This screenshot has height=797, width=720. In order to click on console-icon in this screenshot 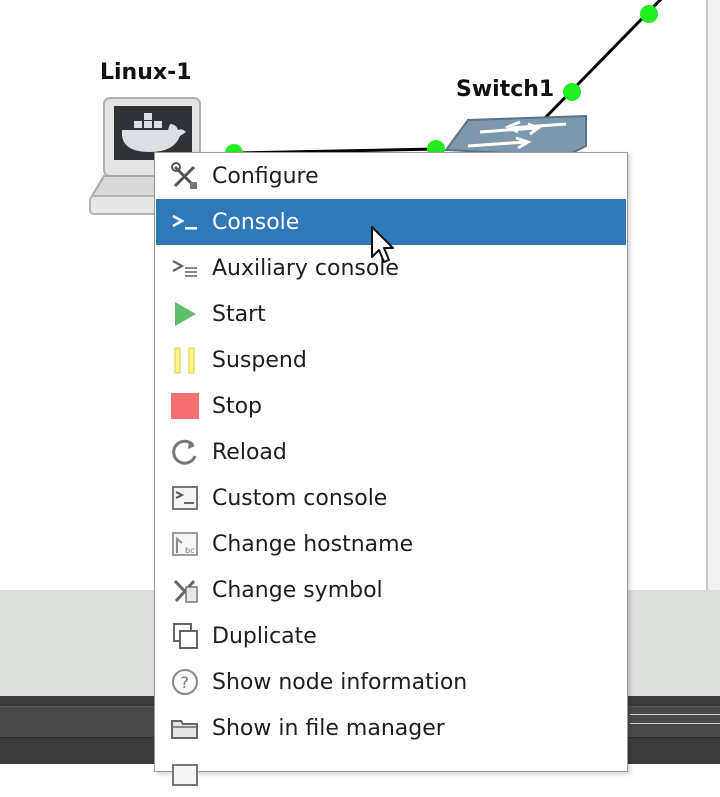, I will do `click(185, 222)`.